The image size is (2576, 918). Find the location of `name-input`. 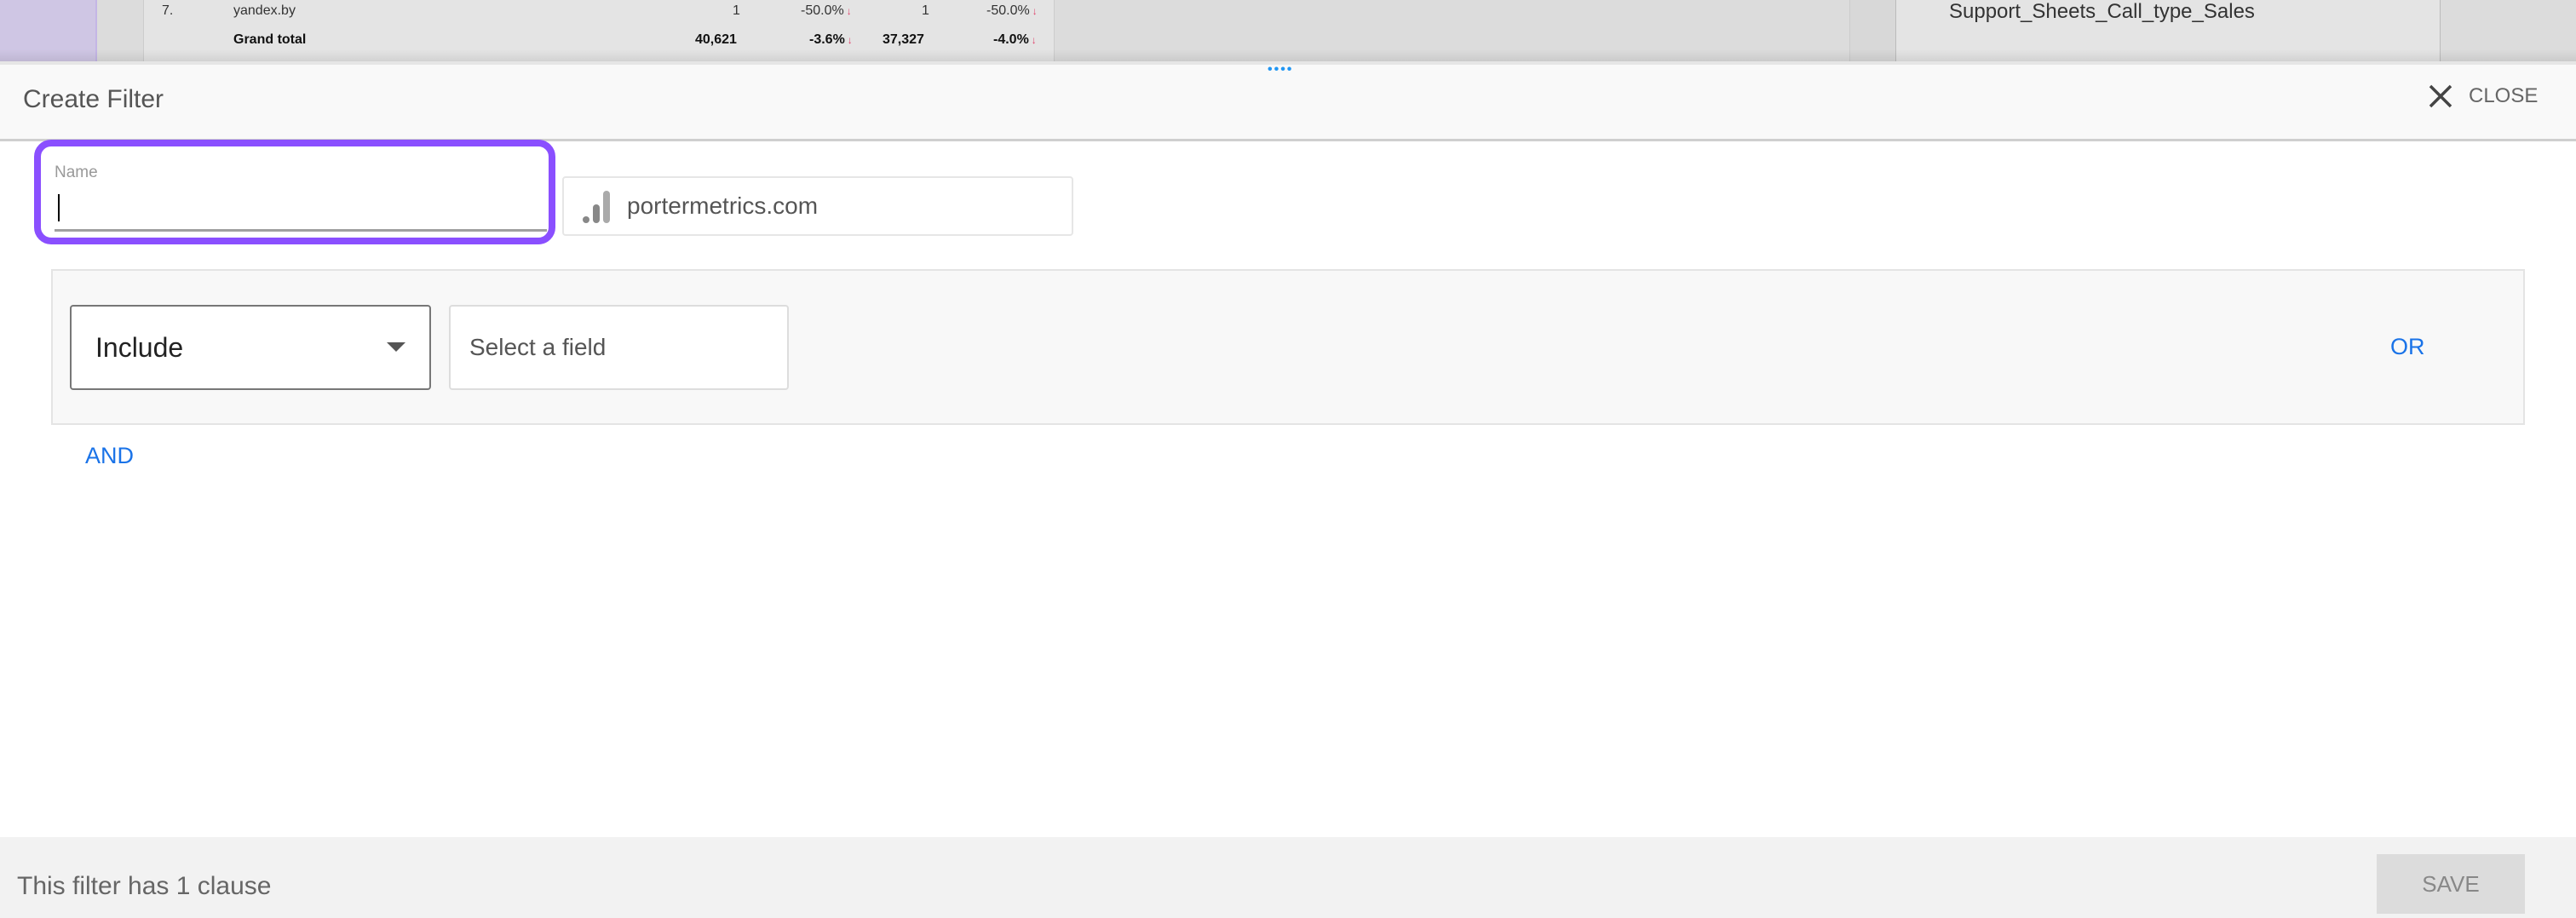

name-input is located at coordinates (301, 210).